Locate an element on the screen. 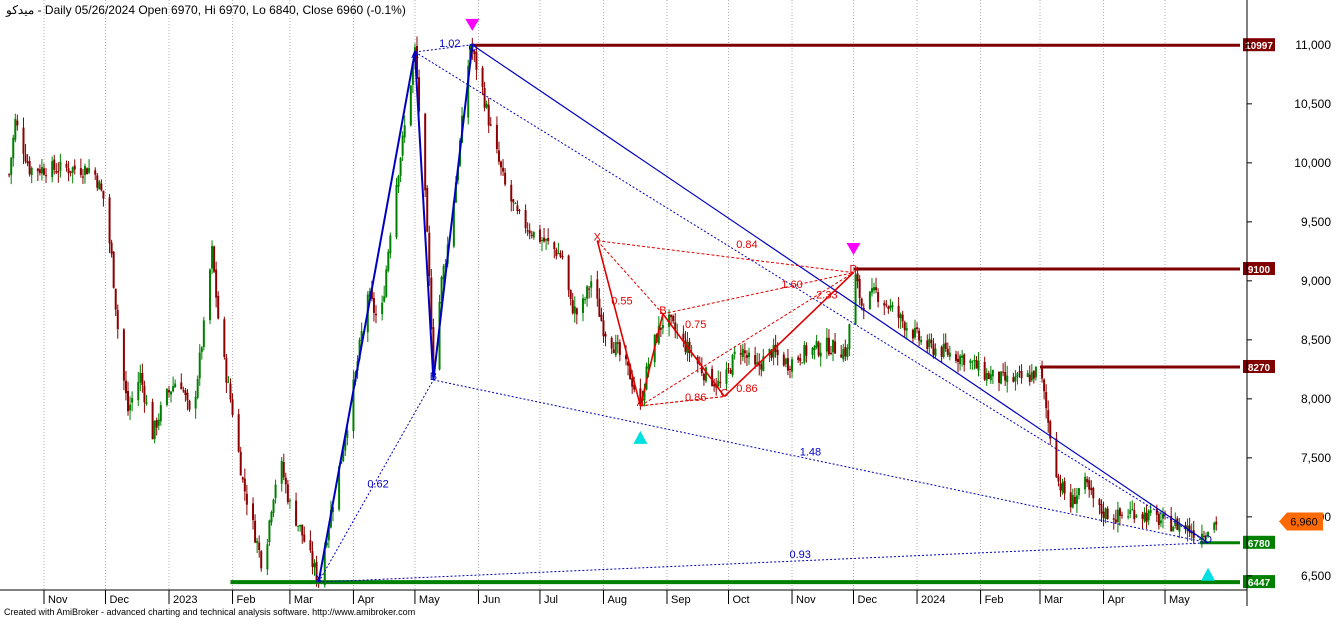  pattern-blue-point-b: B is located at coordinates (433, 377).